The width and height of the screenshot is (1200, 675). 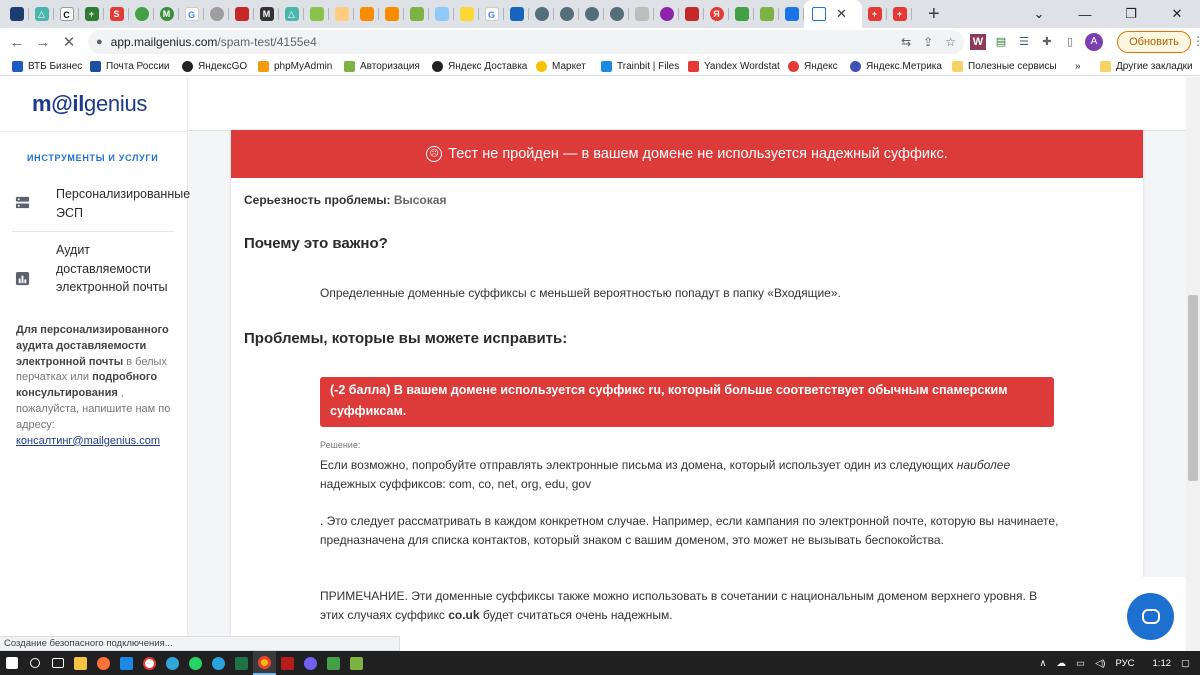 I want to click on tab: S, so click(x=116, y=14).